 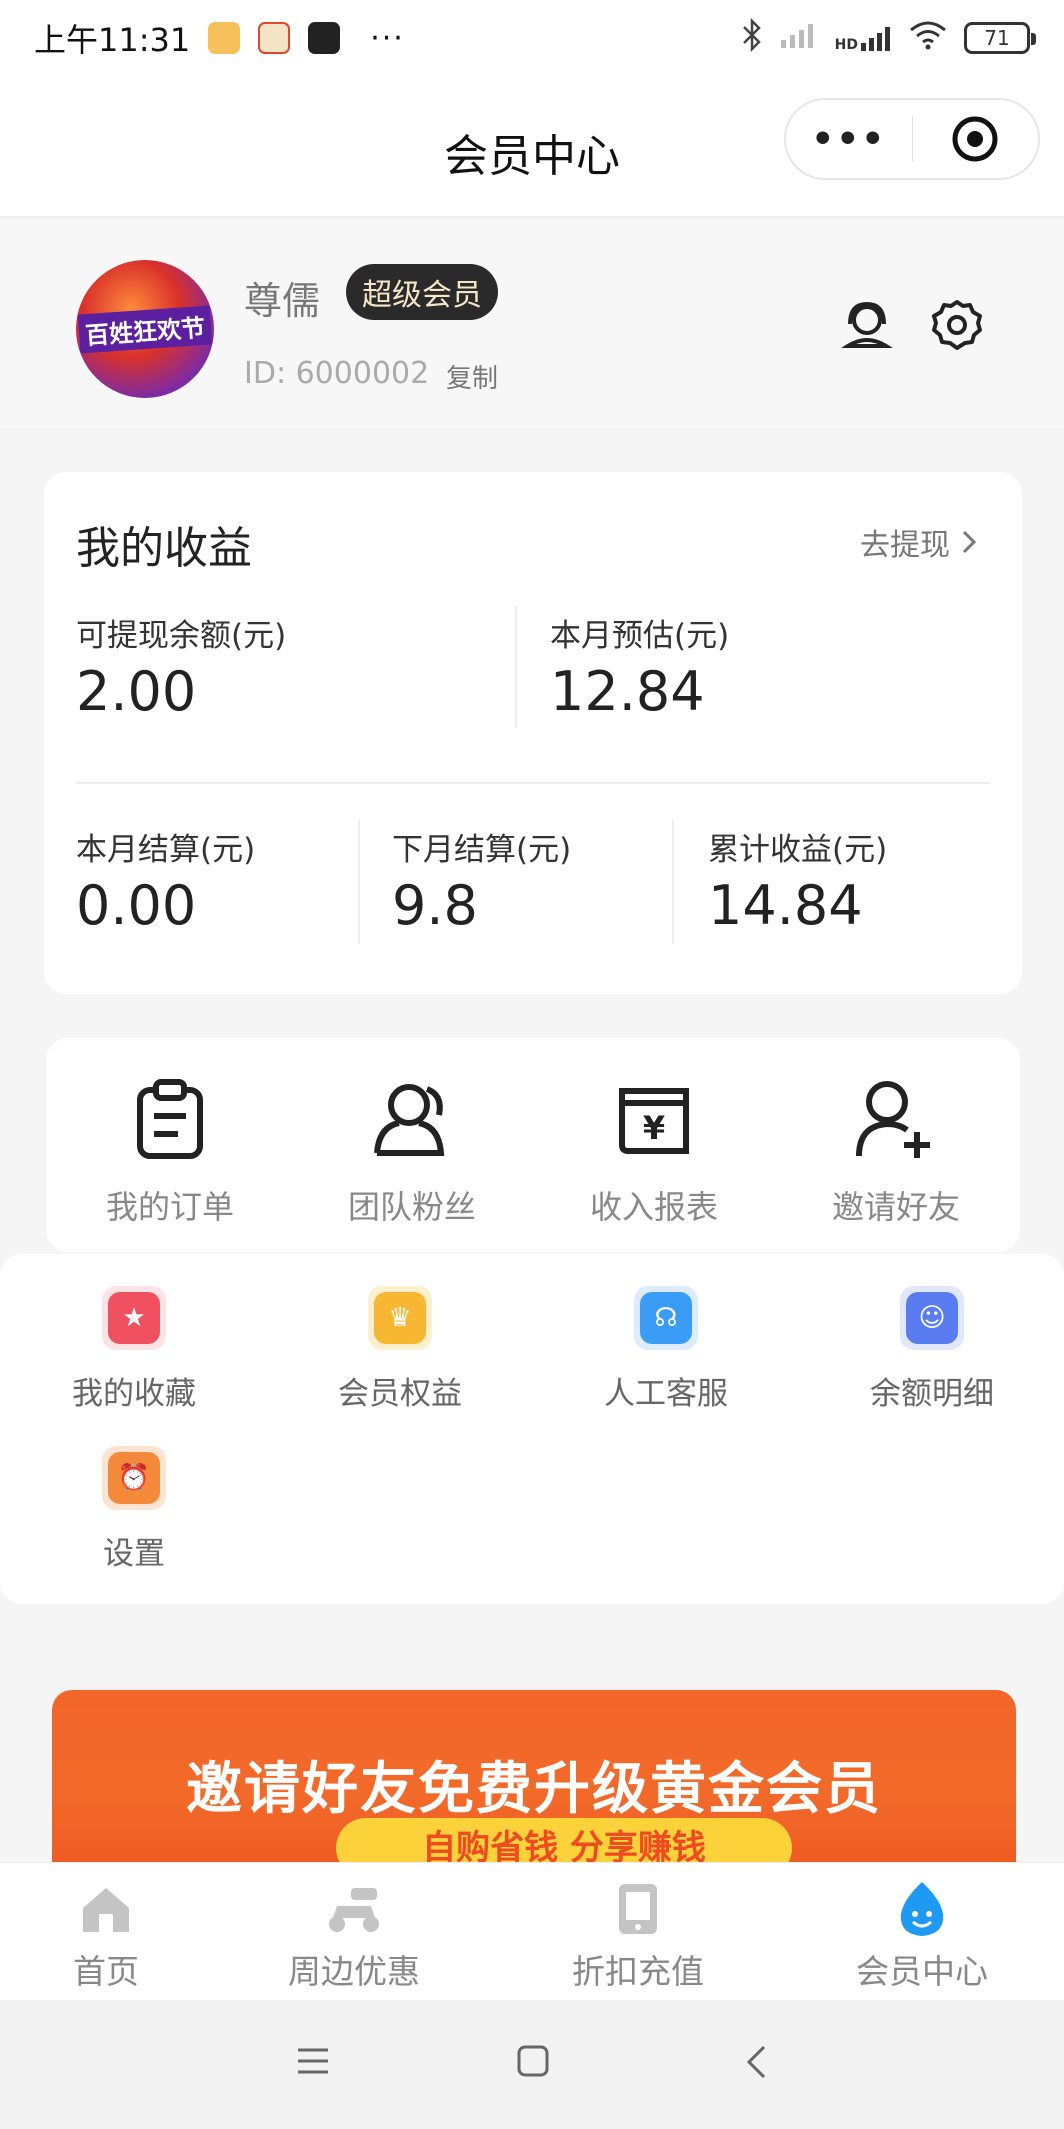 I want to click on target-icon, so click(x=975, y=139).